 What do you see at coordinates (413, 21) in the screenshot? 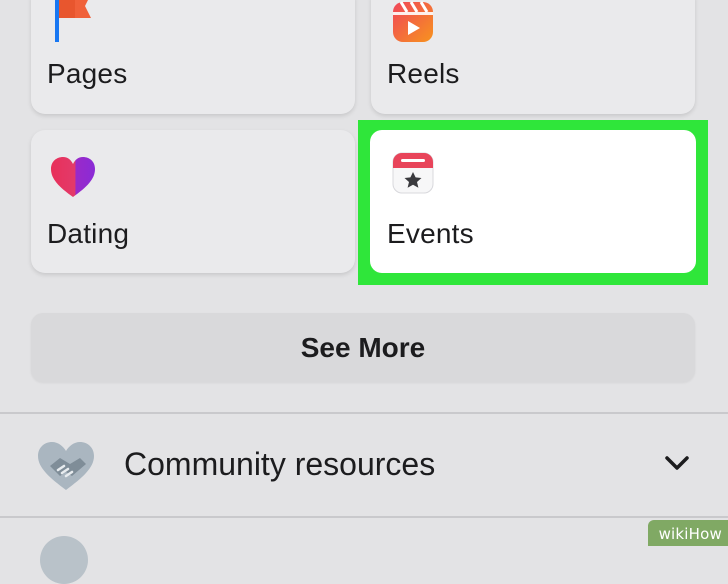
I see `reels-icon` at bounding box center [413, 21].